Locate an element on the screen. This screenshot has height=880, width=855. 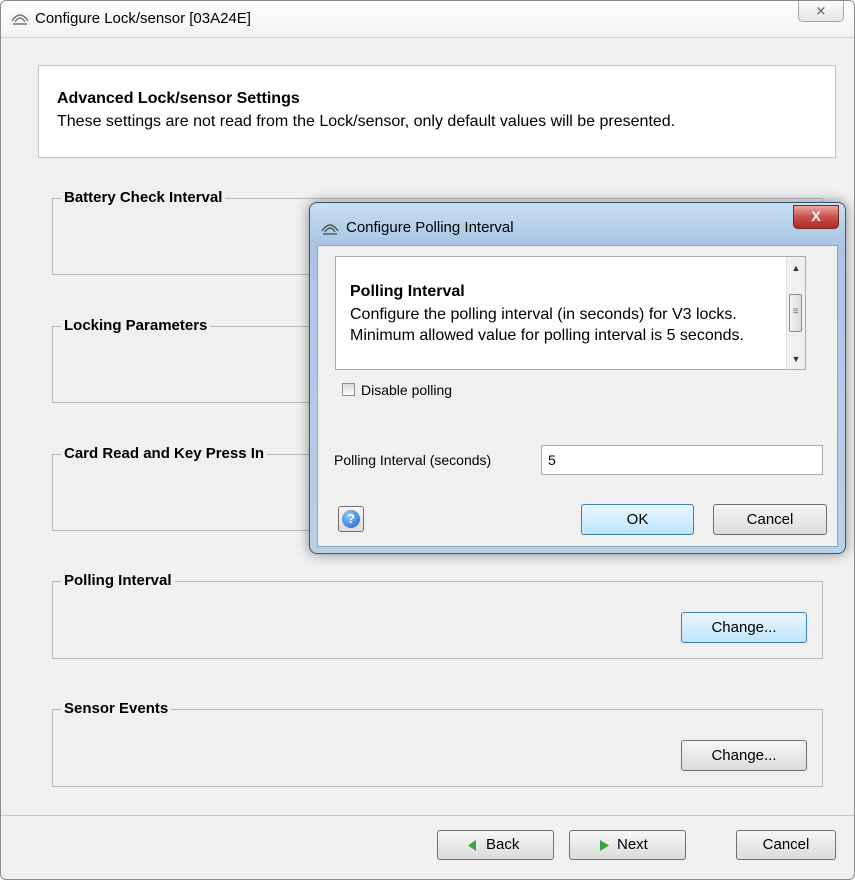
help-icon: ? is located at coordinates (351, 519).